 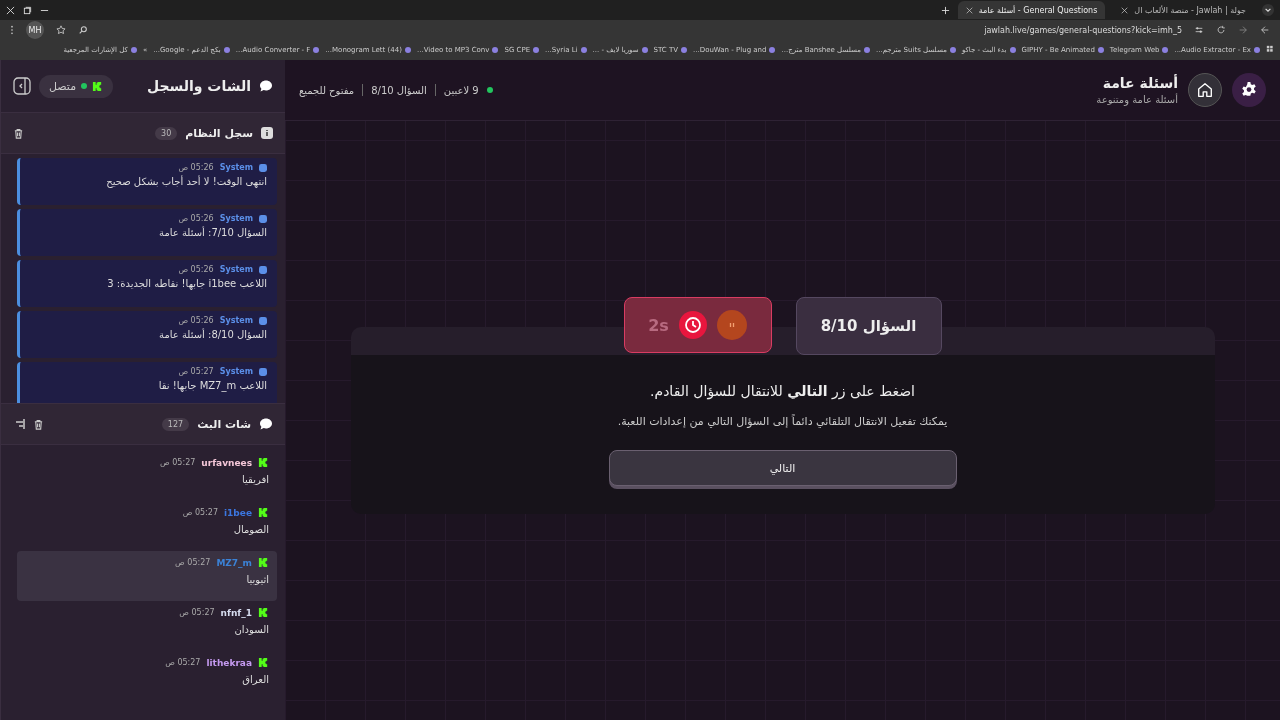 What do you see at coordinates (1031, 10) in the screenshot?
I see `browser-tab: General Questions - أسئلة عامة` at bounding box center [1031, 10].